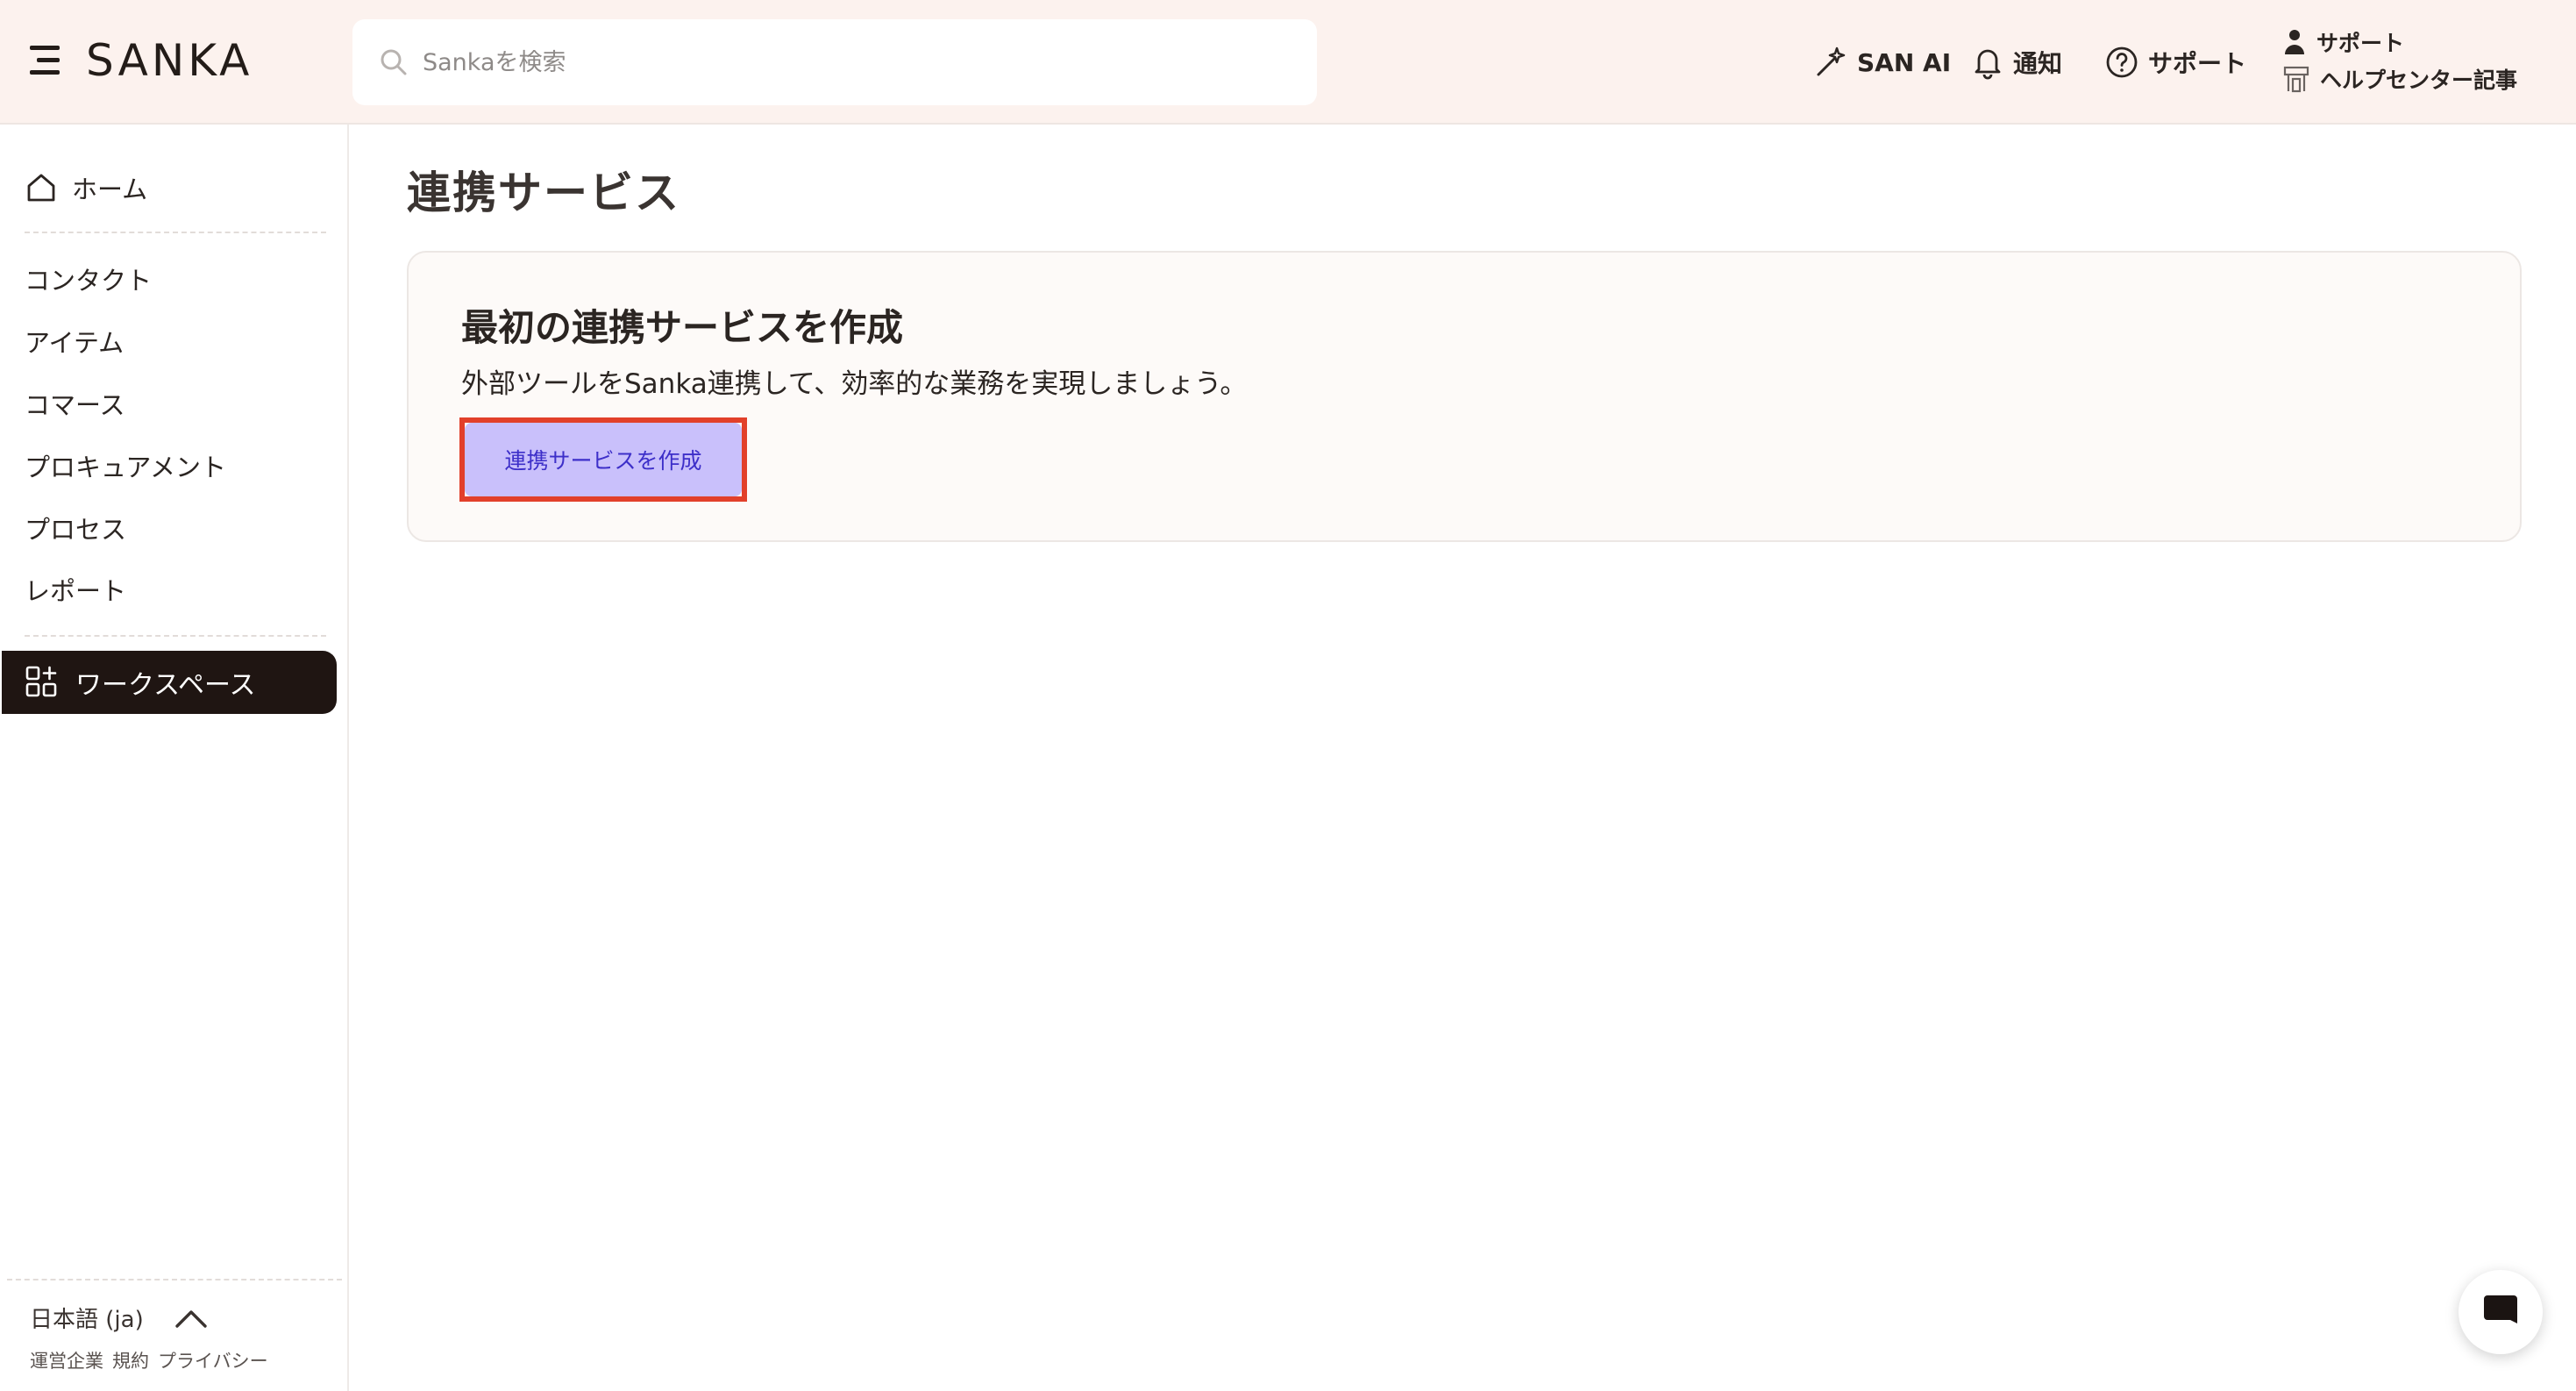 The image size is (2576, 1391). What do you see at coordinates (169, 60) in the screenshot?
I see `brand-logo: SANKA` at bounding box center [169, 60].